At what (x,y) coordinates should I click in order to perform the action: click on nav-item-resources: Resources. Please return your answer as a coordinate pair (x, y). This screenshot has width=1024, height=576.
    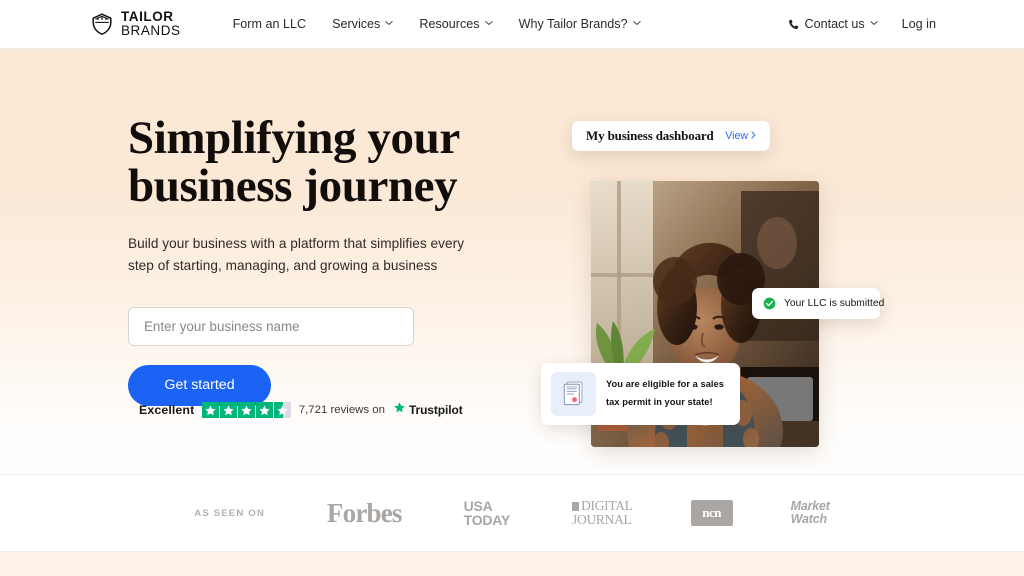
    Looking at the image, I should click on (455, 24).